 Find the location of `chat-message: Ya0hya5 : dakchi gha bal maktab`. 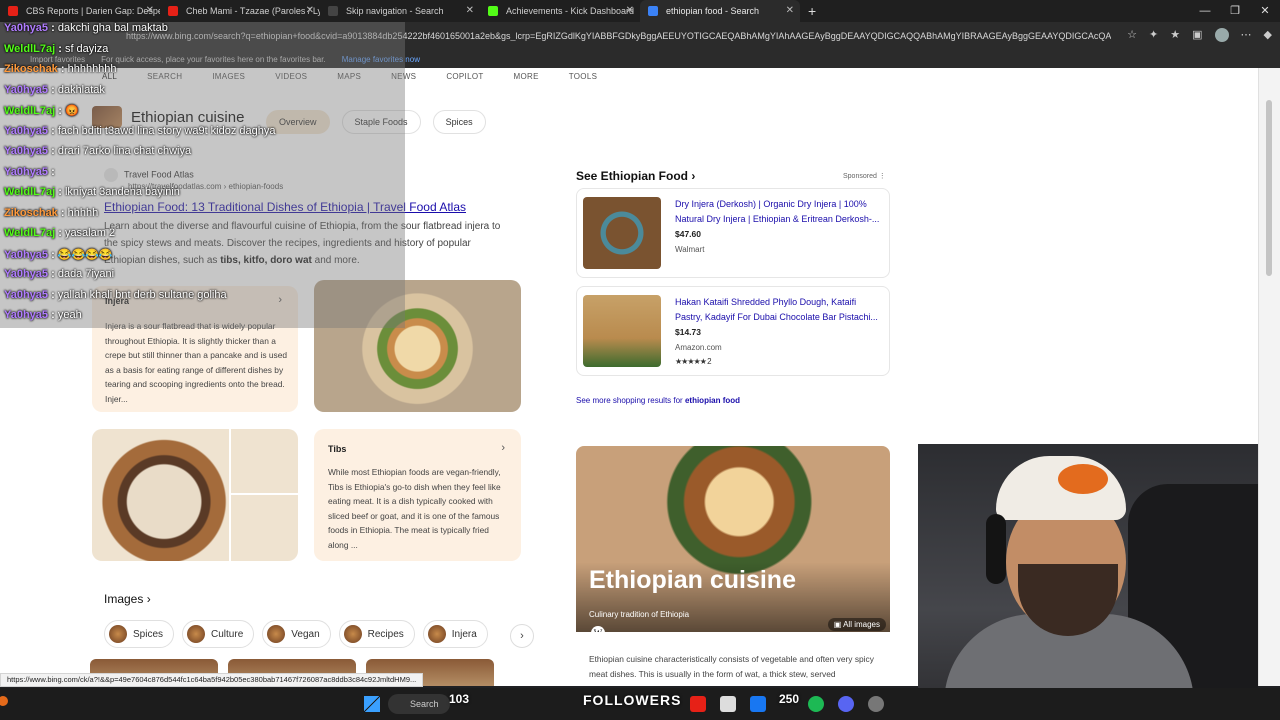

chat-message: Ya0hya5 : dakchi gha bal maktab is located at coordinates (86, 28).